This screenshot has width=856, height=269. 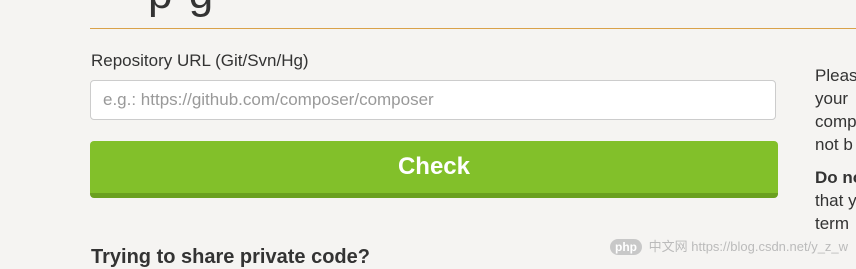 I want to click on repository-url-input, so click(x=433, y=100).